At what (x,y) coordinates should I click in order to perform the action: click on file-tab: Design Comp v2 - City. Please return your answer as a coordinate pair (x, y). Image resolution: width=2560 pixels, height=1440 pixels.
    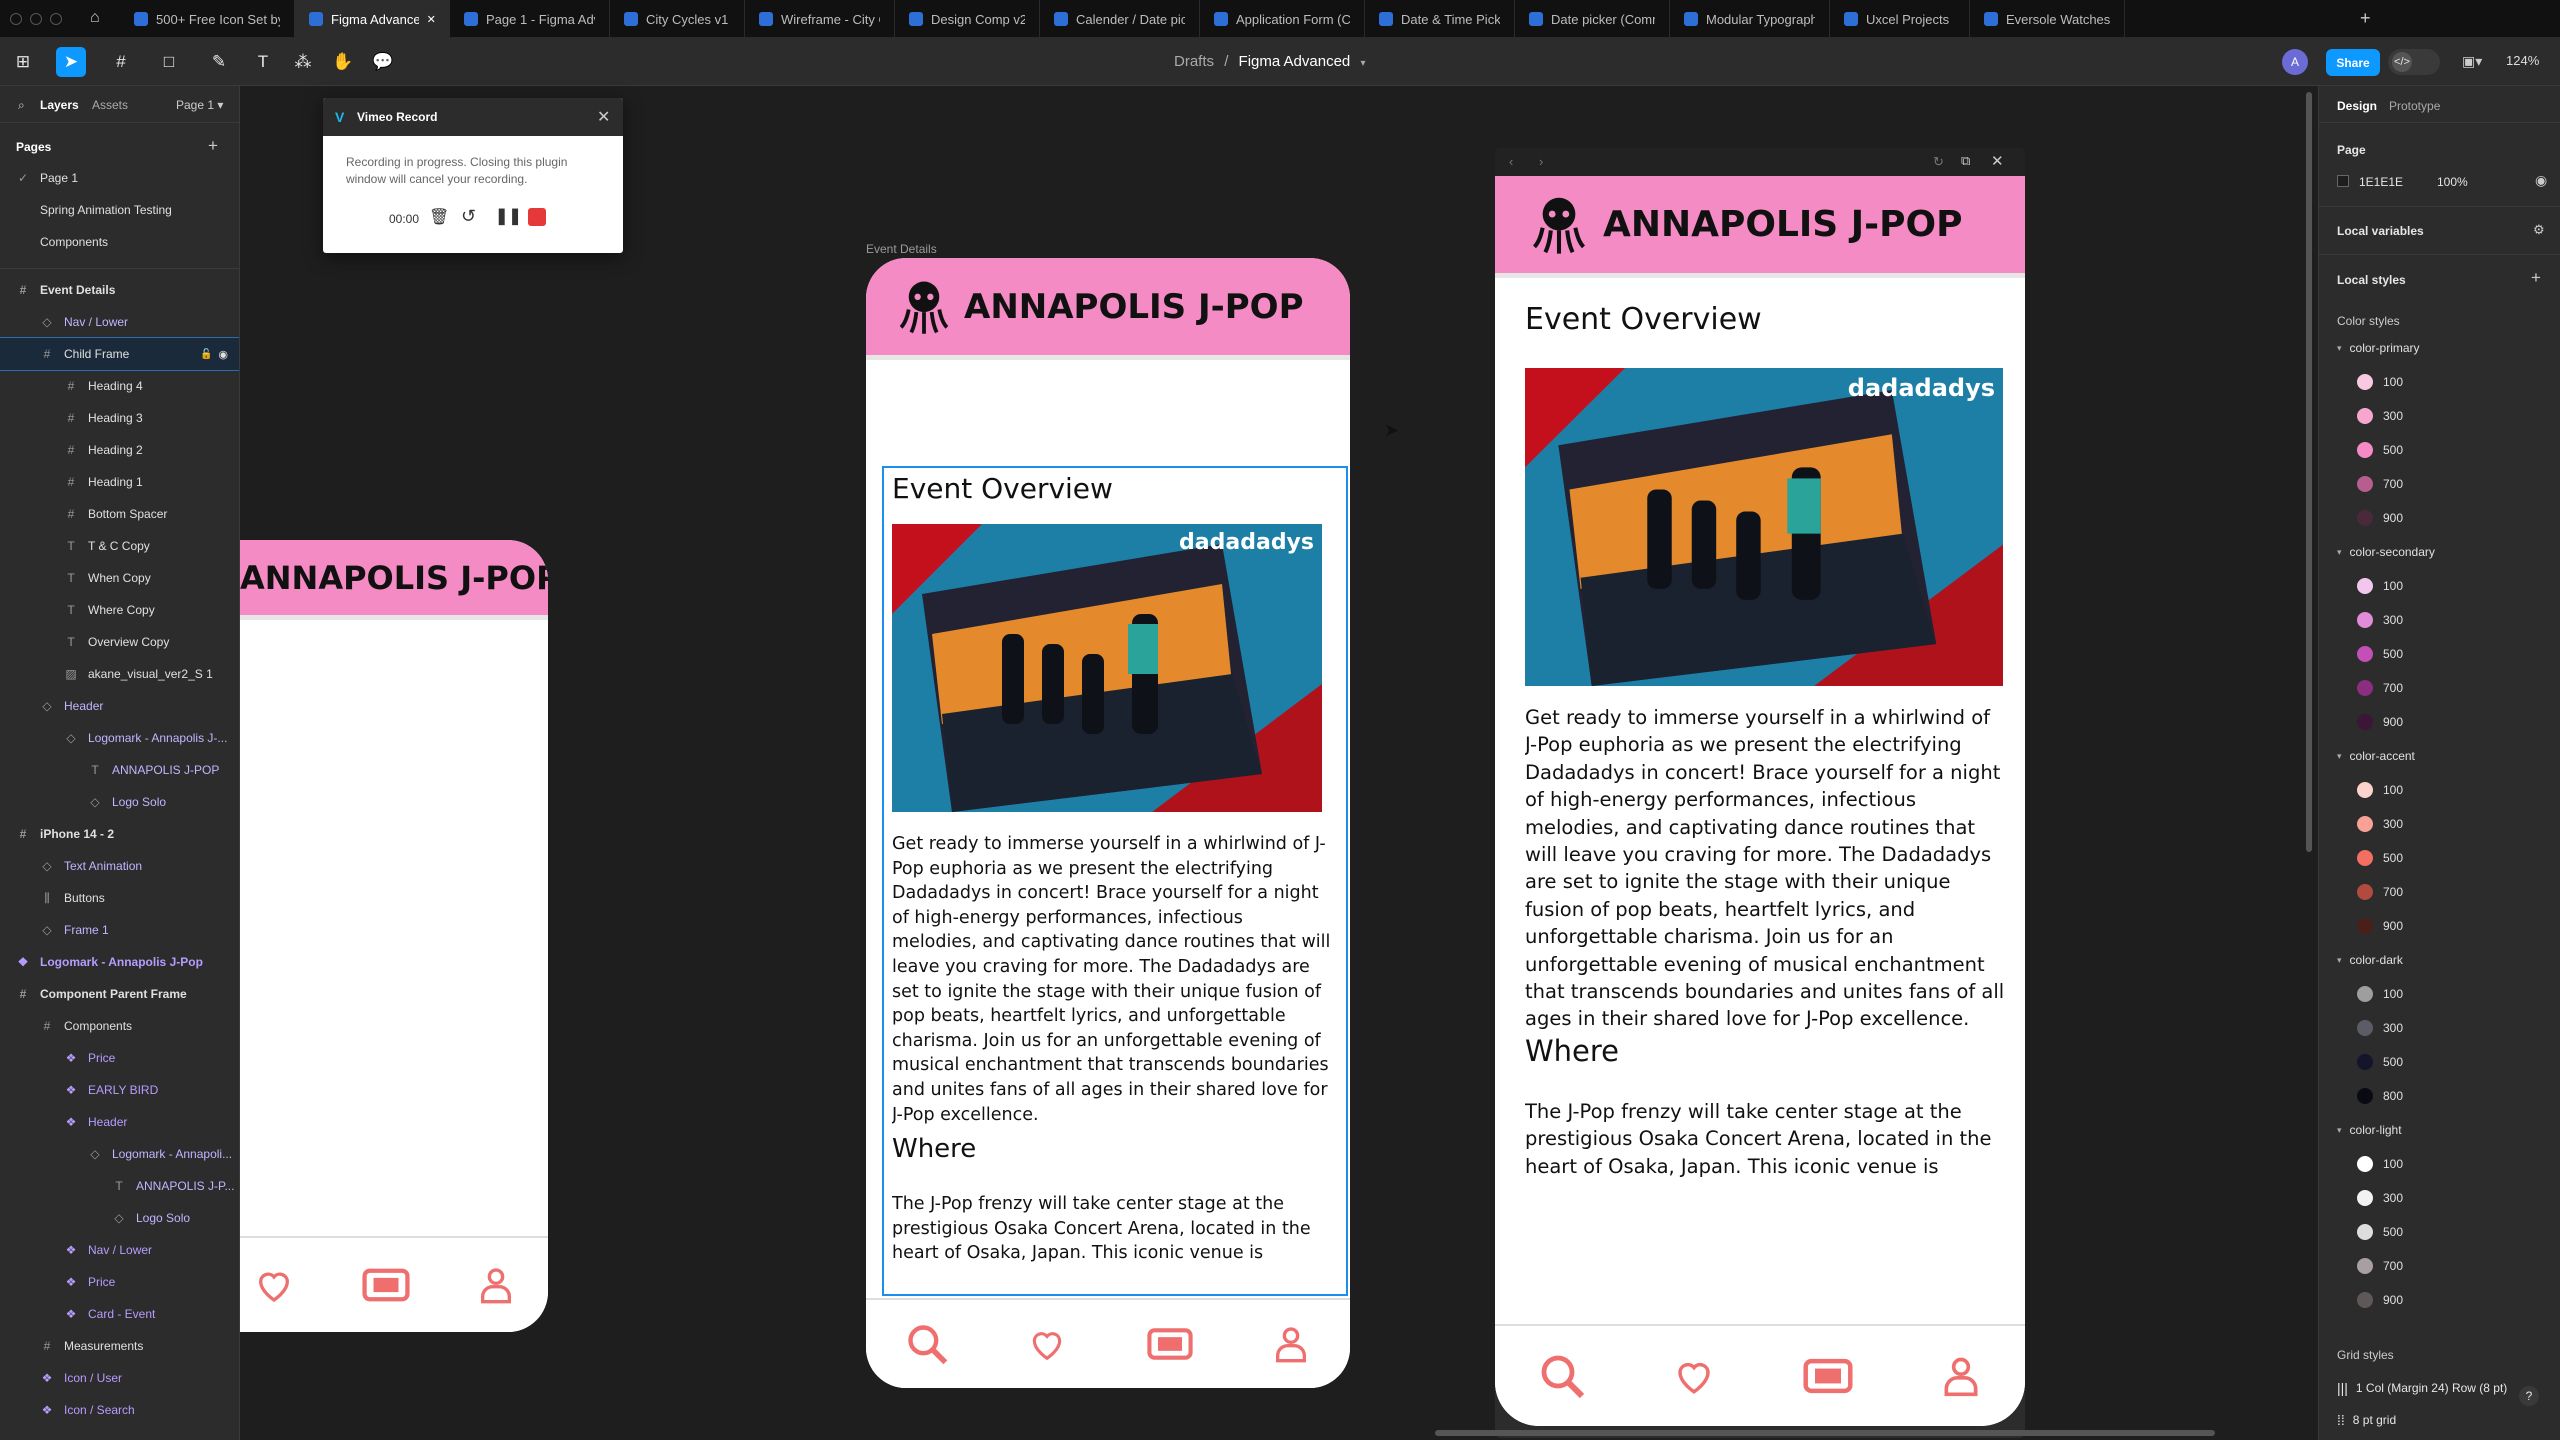
    Looking at the image, I should click on (967, 19).